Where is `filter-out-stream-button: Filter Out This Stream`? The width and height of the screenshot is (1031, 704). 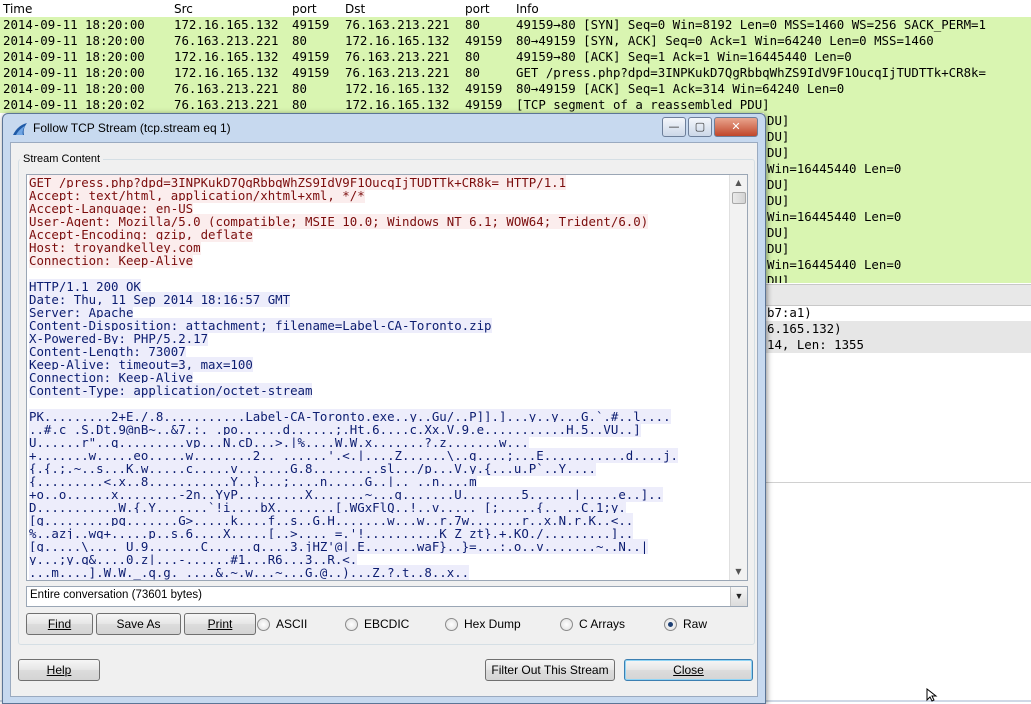 filter-out-stream-button: Filter Out This Stream is located at coordinates (550, 670).